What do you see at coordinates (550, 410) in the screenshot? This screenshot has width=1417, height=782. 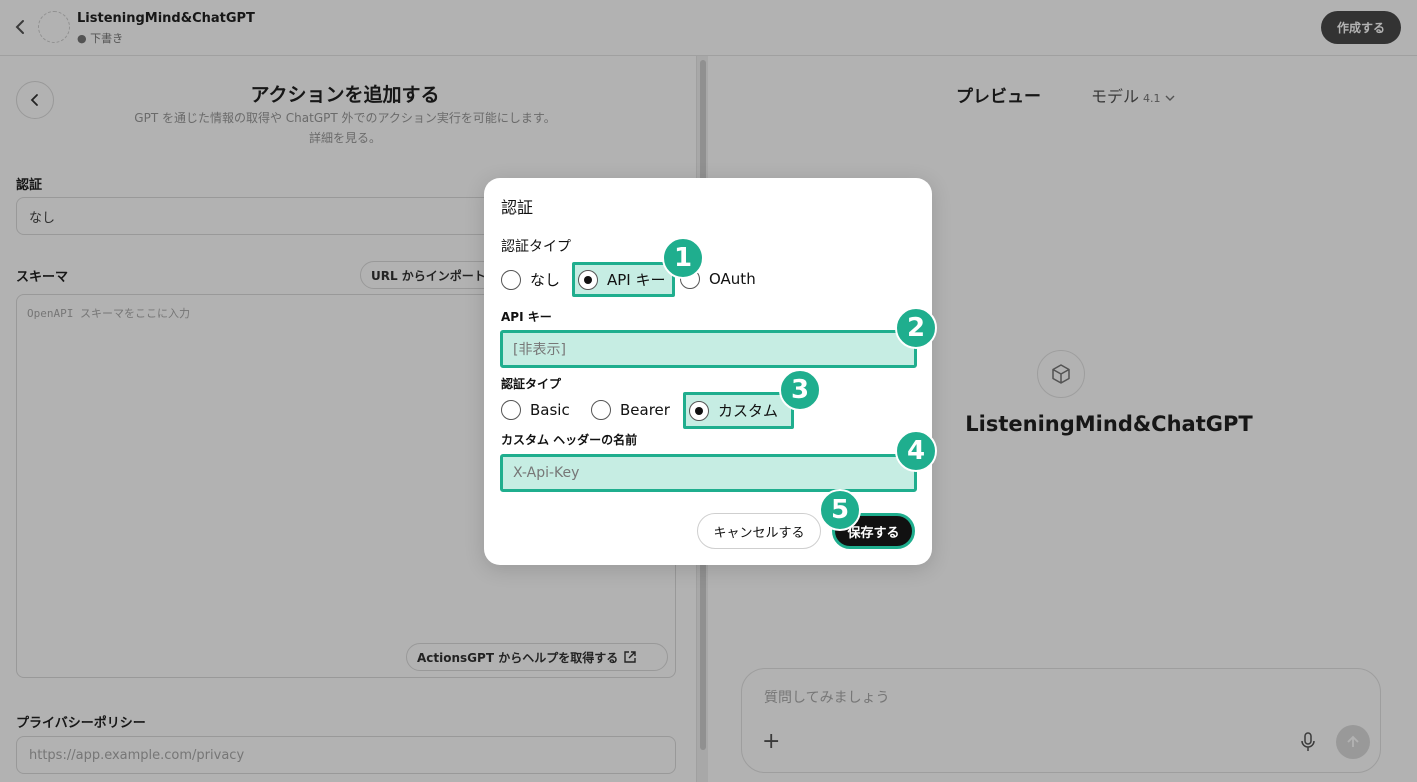 I see `radio-basic-label: Basic` at bounding box center [550, 410].